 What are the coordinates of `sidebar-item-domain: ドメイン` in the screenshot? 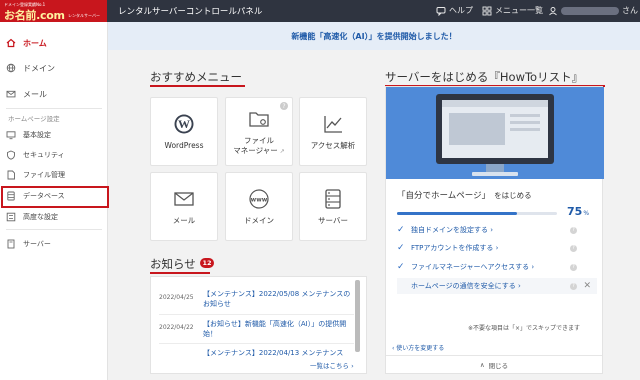 It's located at (54, 68).